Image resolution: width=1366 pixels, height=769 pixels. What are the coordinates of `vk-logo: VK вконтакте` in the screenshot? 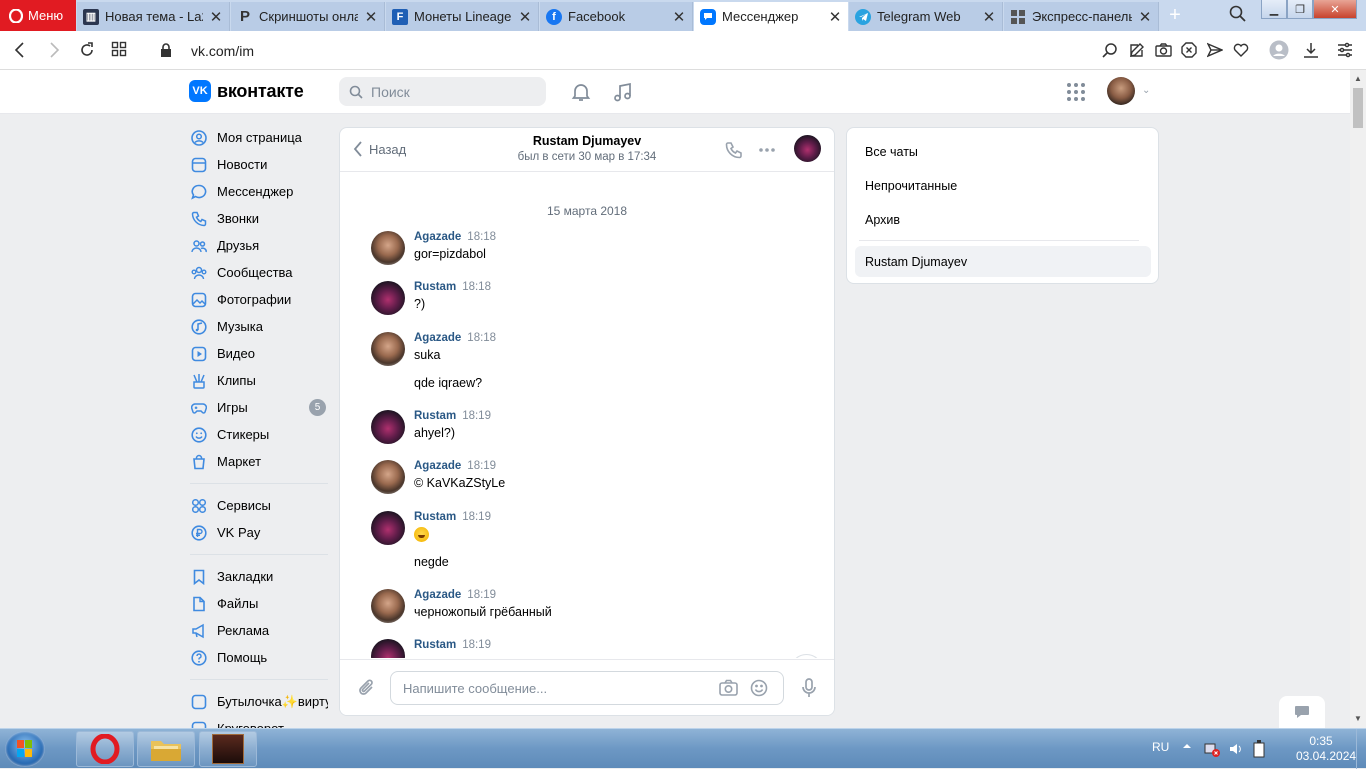 It's located at (246, 91).